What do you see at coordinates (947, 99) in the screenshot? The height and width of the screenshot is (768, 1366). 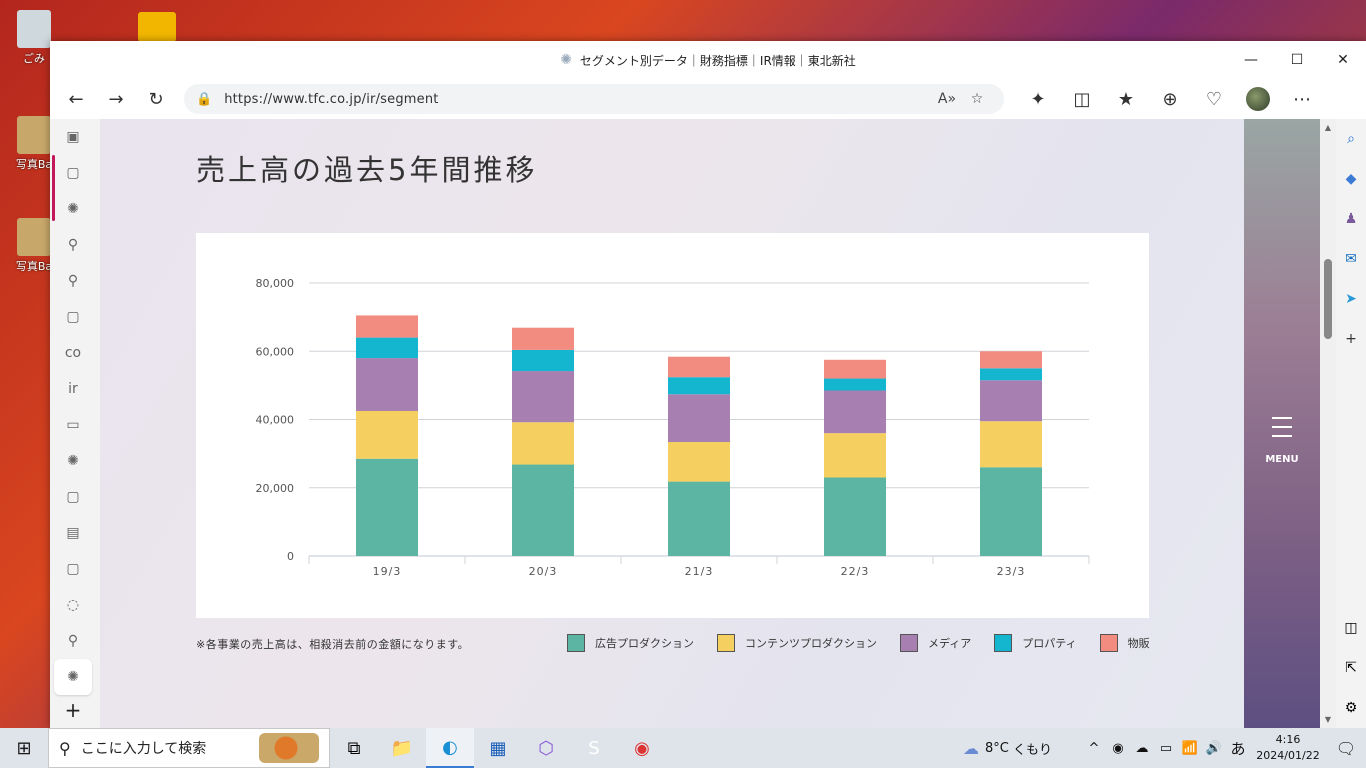 I see `read-aloud-icon: A»` at bounding box center [947, 99].